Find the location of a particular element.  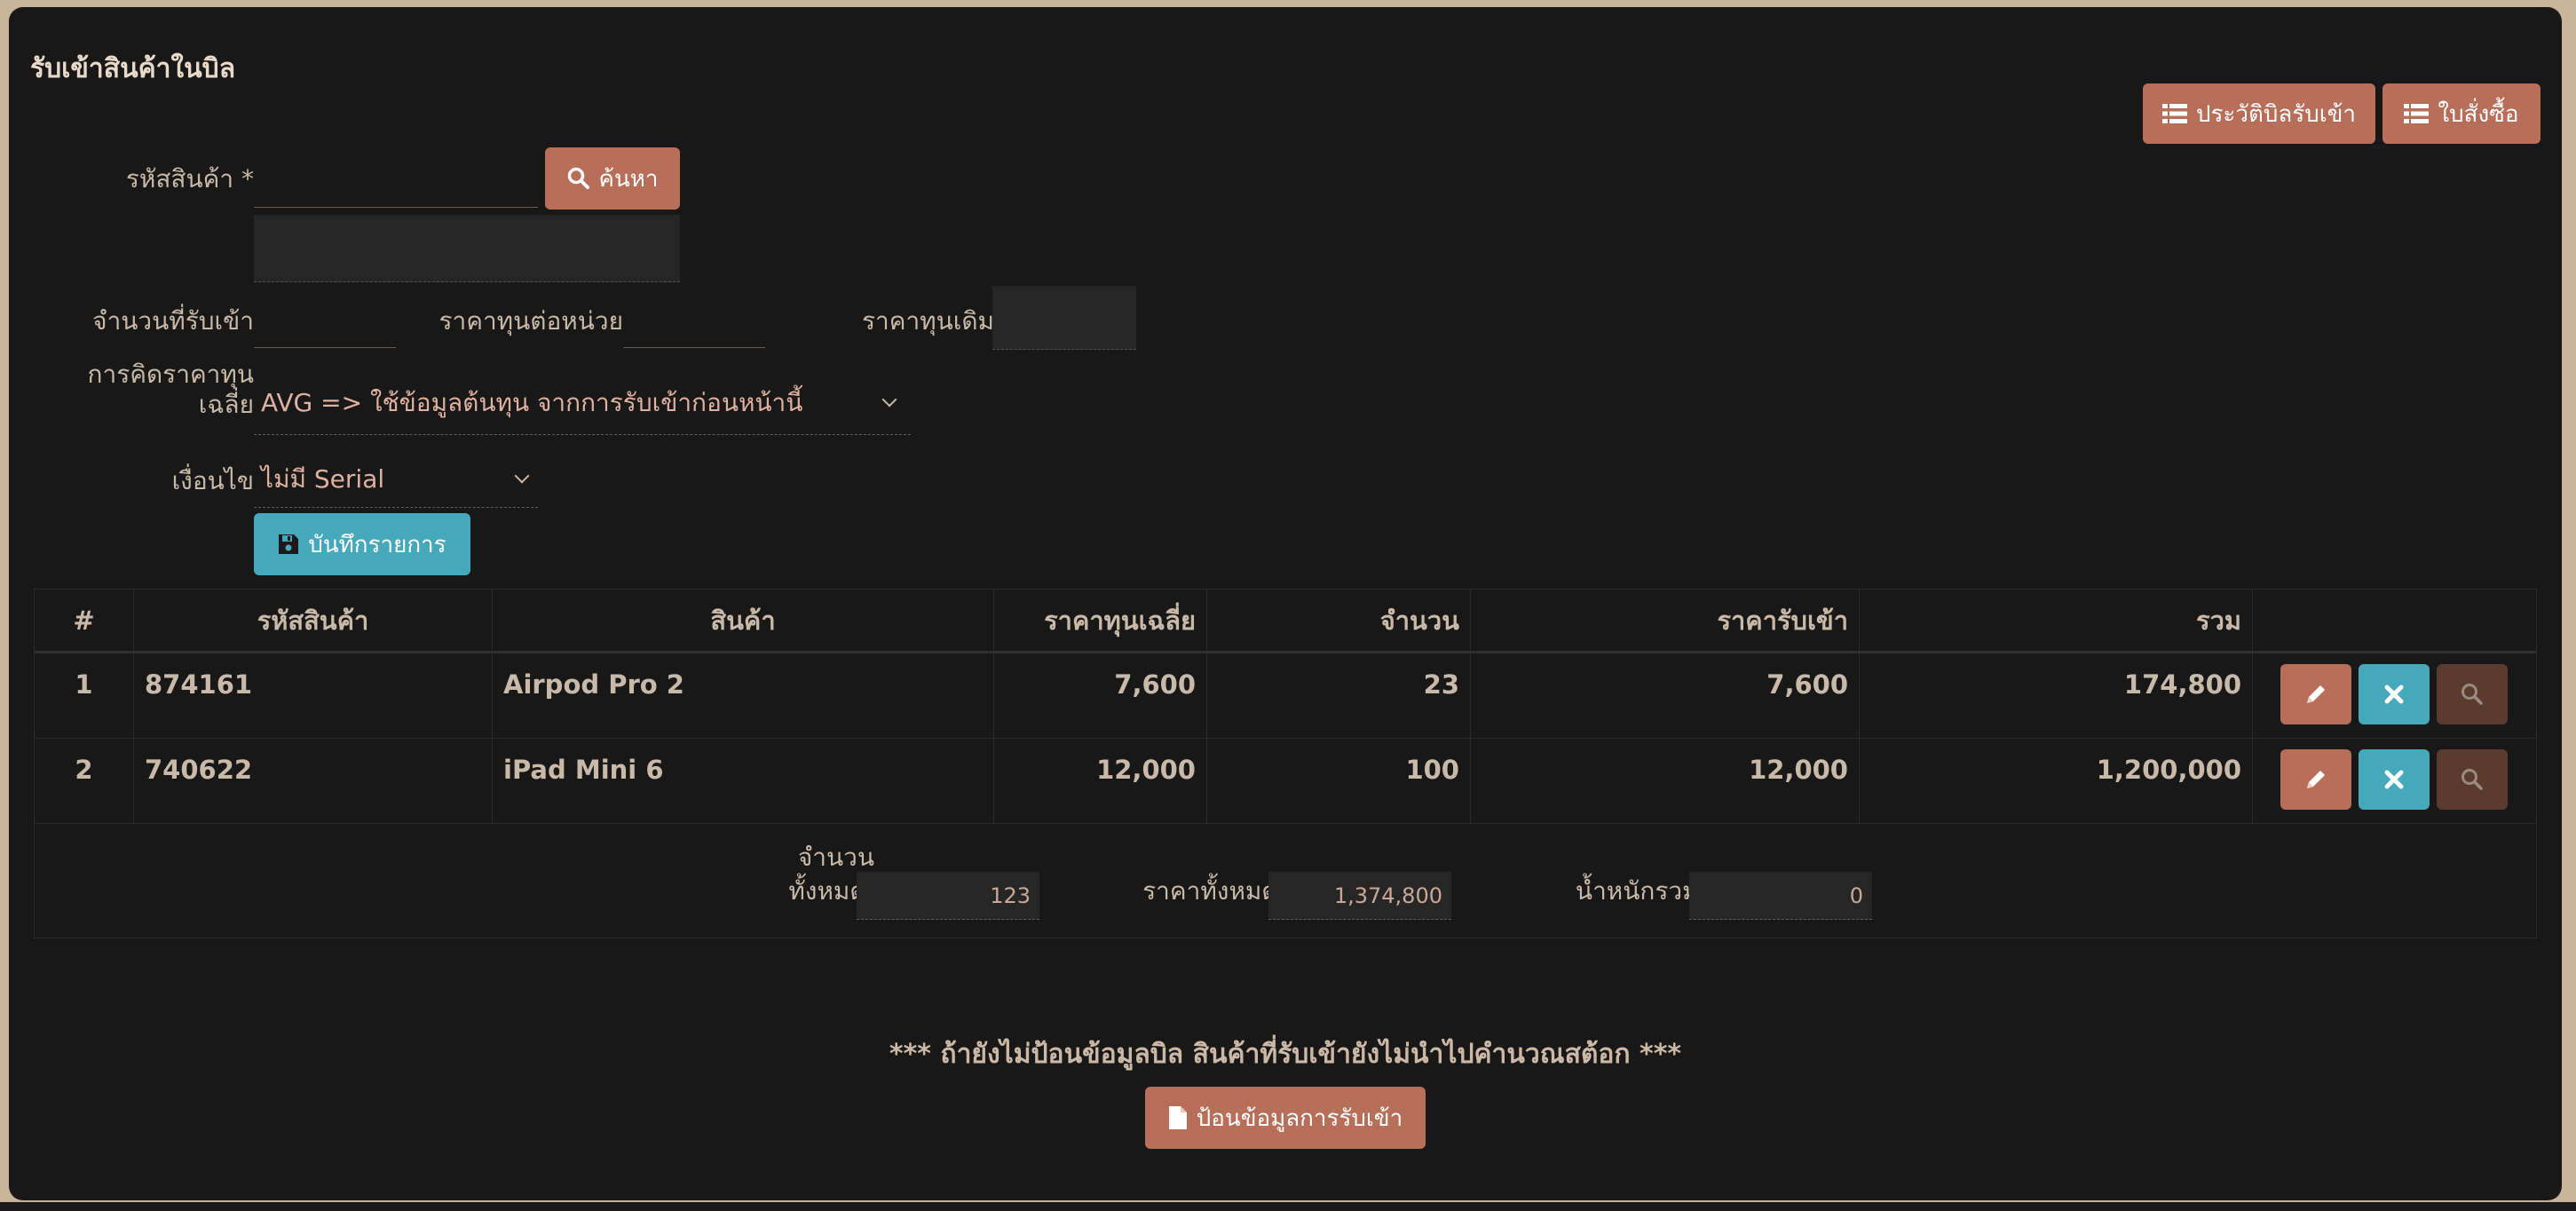

avg-method-label-2: เฉลี่ย is located at coordinates (226, 404).